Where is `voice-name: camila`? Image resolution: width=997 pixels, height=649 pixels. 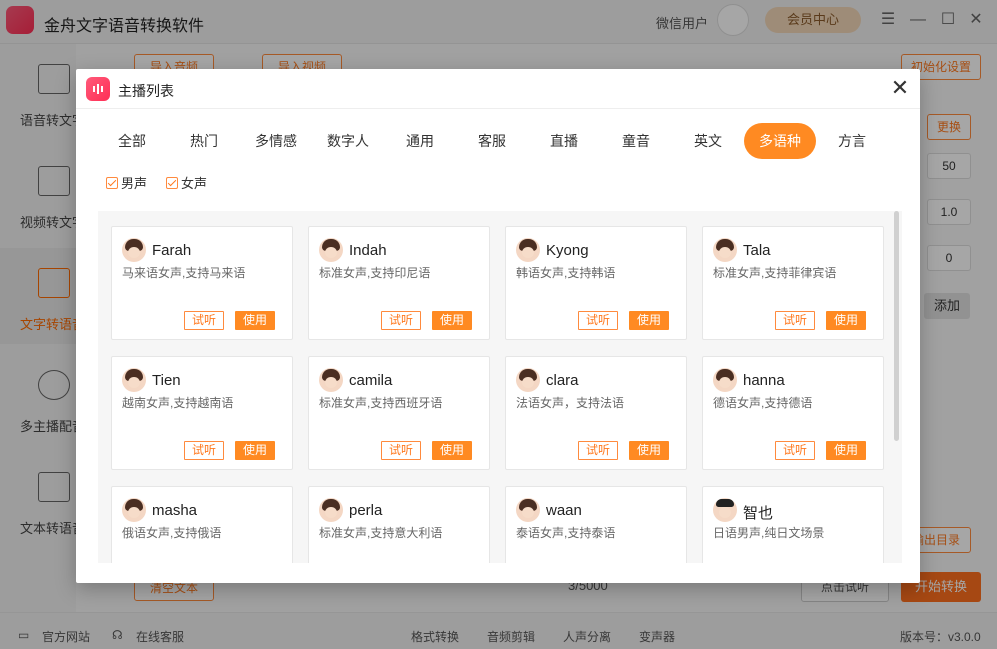
voice-name: camila is located at coordinates (371, 380).